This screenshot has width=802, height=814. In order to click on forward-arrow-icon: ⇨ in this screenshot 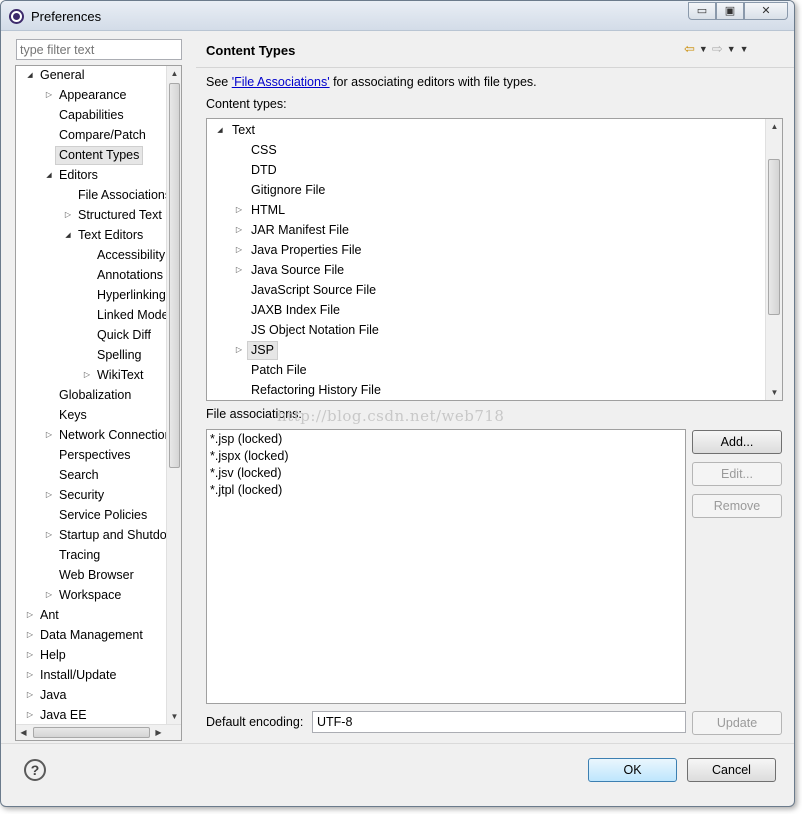, I will do `click(717, 49)`.